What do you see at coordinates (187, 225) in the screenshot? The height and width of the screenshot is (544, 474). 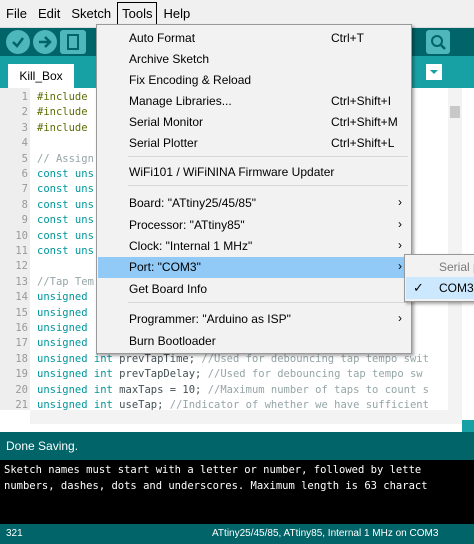 I see `menu-item-label: Processor: "ATtiny85"` at bounding box center [187, 225].